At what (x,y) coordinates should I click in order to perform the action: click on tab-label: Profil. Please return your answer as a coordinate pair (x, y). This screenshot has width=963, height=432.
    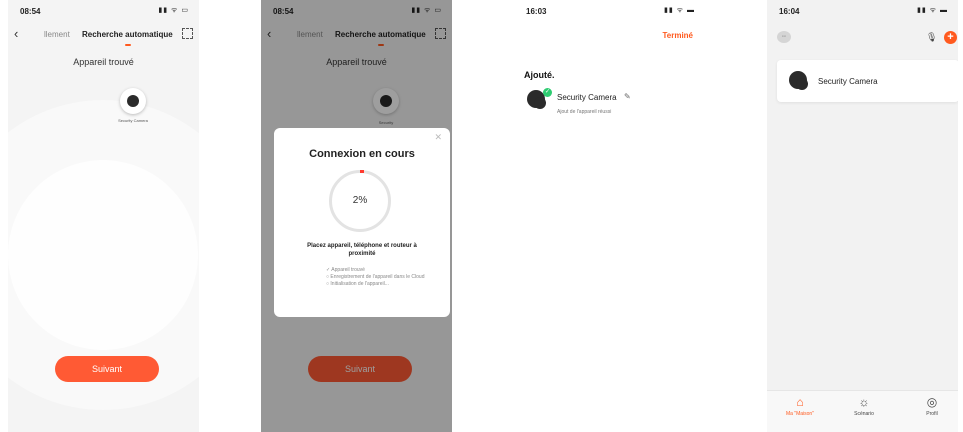
    Looking at the image, I should click on (932, 414).